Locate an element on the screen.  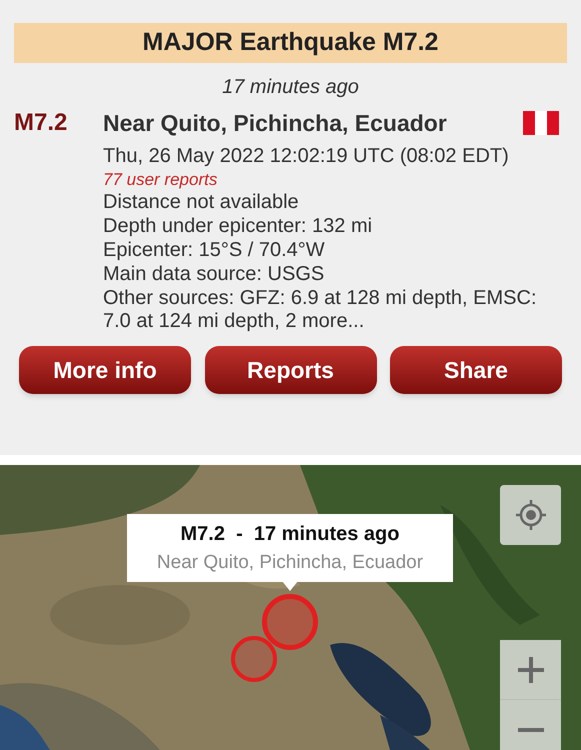
detail-text: Main data source: USGS is located at coordinates (214, 274).